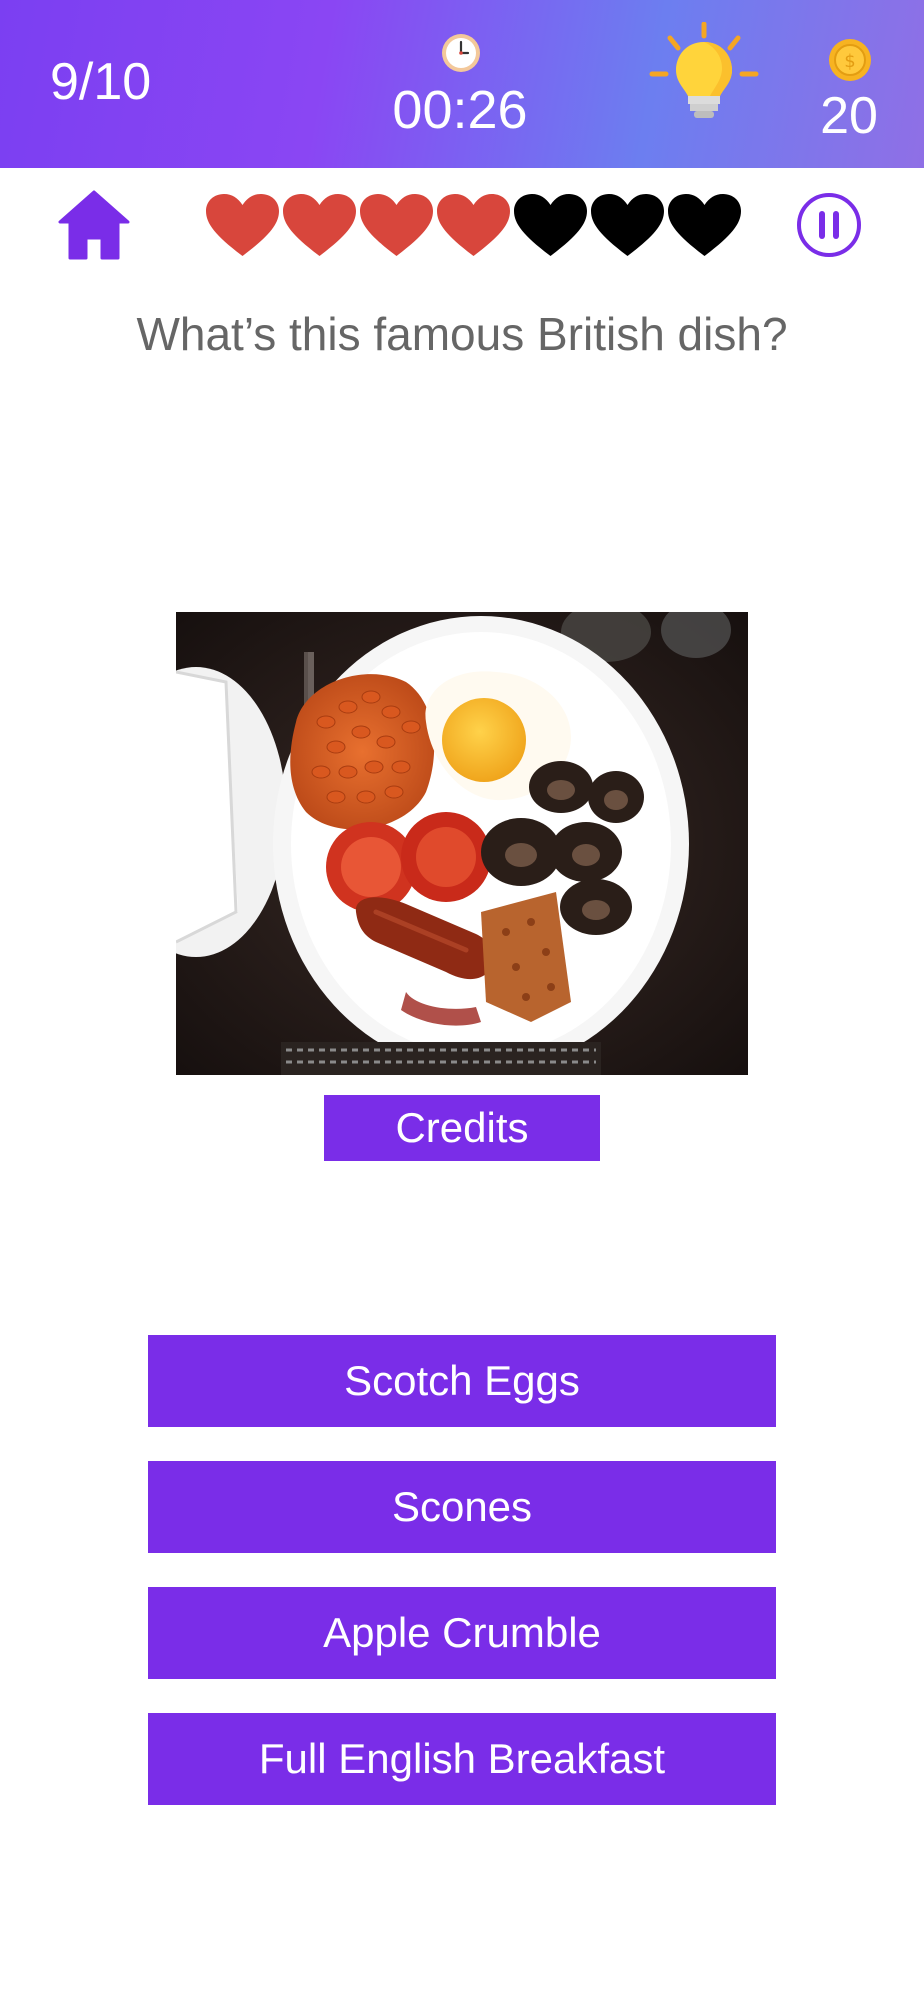  I want to click on coin-icon: $, so click(850, 60).